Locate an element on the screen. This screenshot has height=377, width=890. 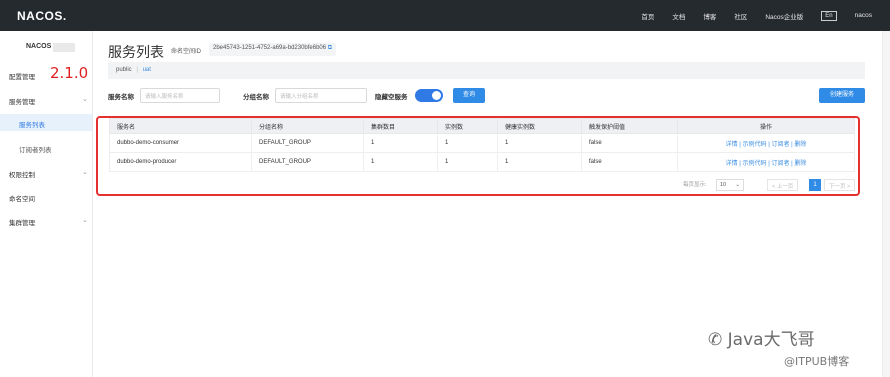
namespace-id: 2be45743-1251-4752-a69a-bd230bfe6b06 is located at coordinates (270, 48).